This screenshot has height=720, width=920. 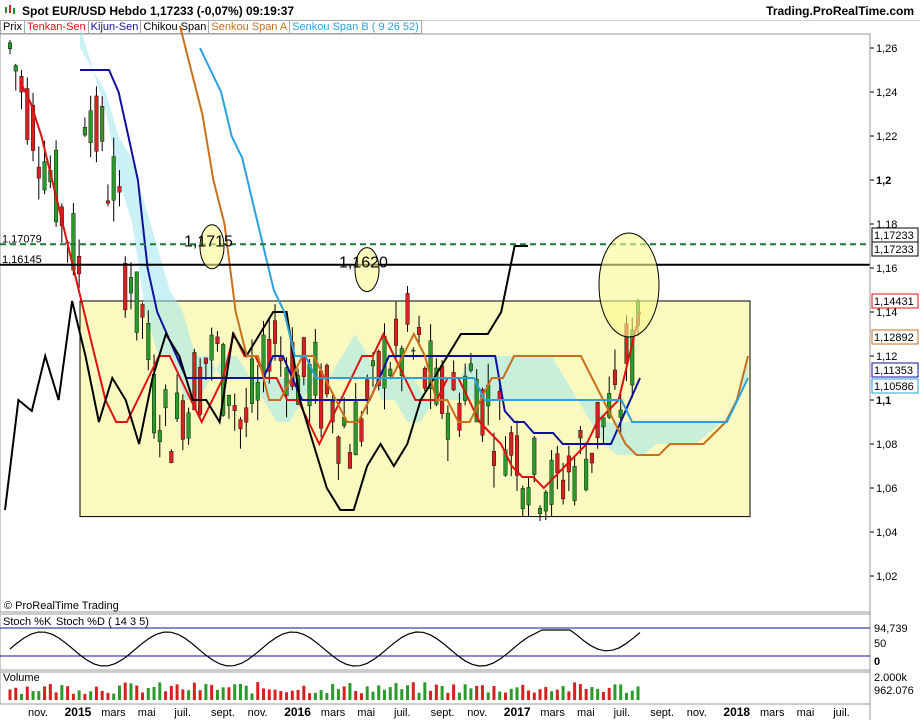 I want to click on x-tick-label: 2015, so click(x=78, y=712).